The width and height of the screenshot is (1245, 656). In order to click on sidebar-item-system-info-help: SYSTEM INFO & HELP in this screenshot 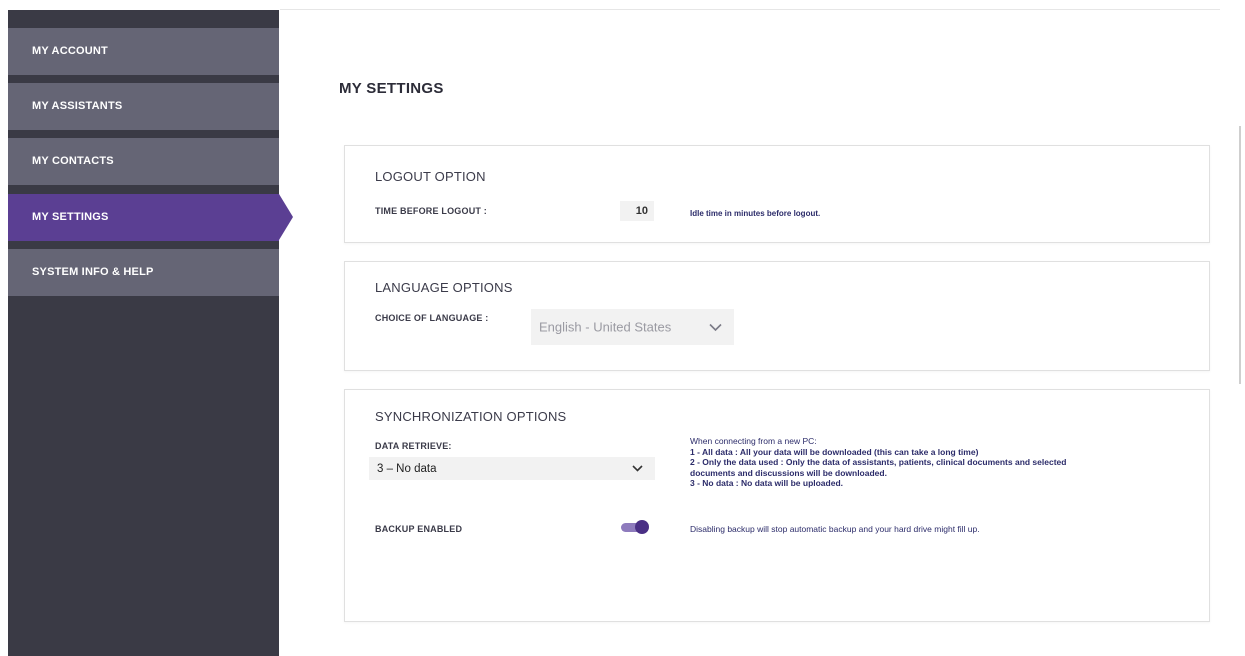, I will do `click(143, 272)`.